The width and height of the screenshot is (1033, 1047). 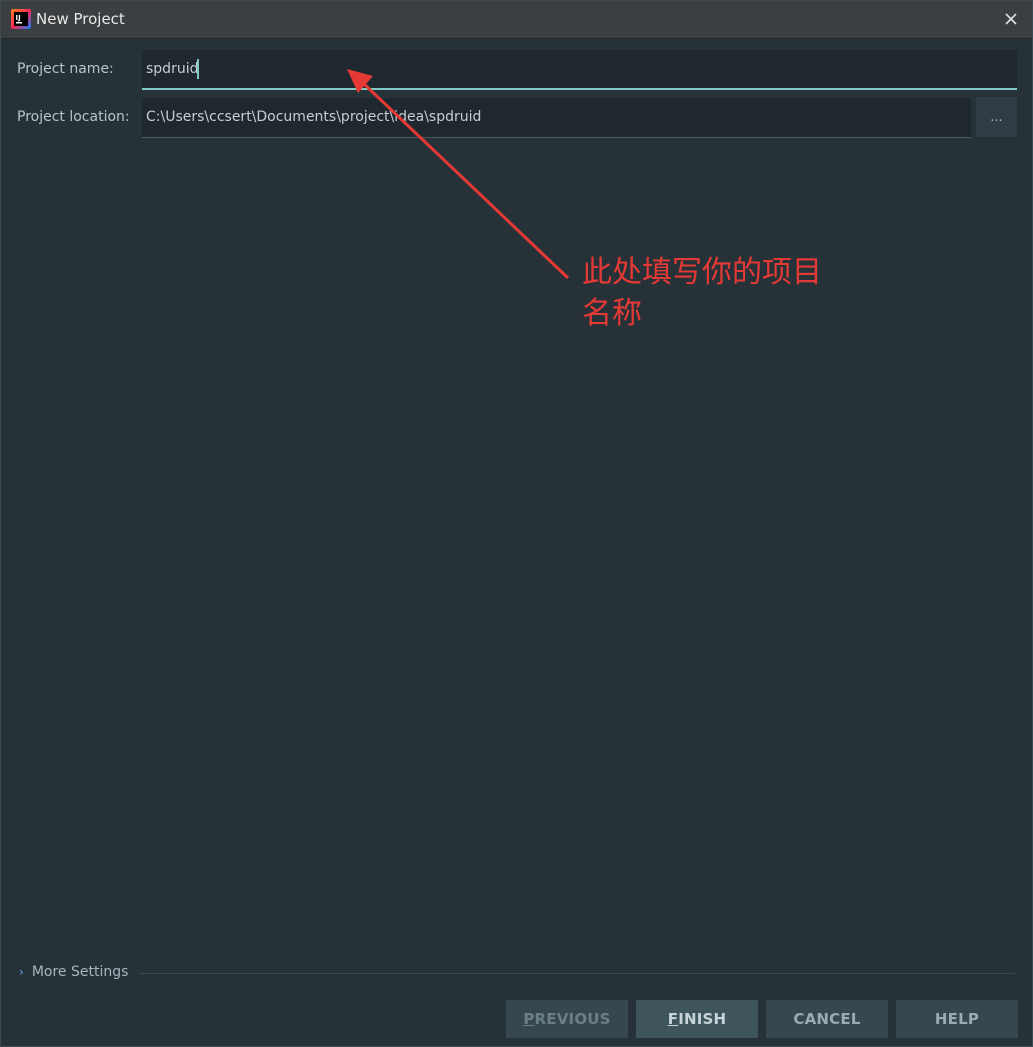 I want to click on project-name-value: spdruid, so click(x=172, y=69).